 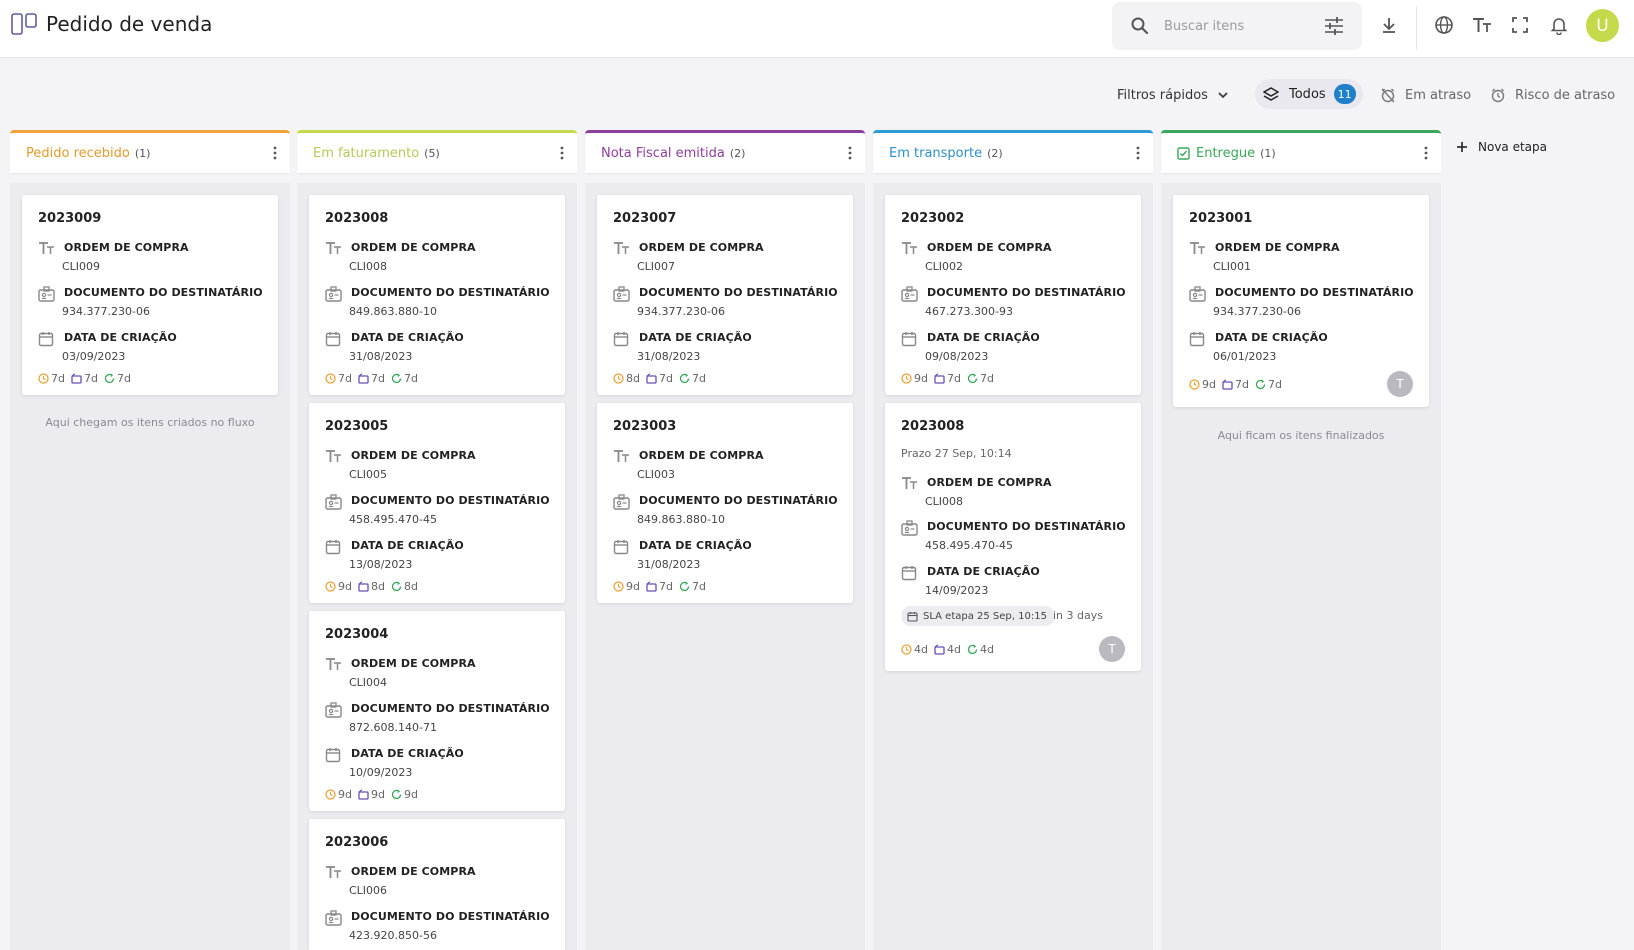 What do you see at coordinates (956, 453) in the screenshot?
I see `deadline-text: Prazo 27 Sep, 10:14` at bounding box center [956, 453].